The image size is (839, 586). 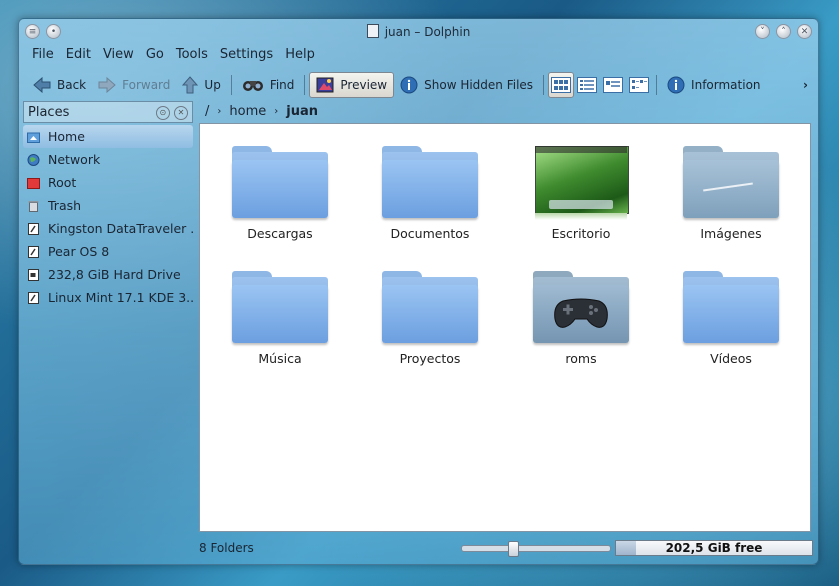 I want to click on preview-toggle-button: Preview, so click(x=352, y=85).